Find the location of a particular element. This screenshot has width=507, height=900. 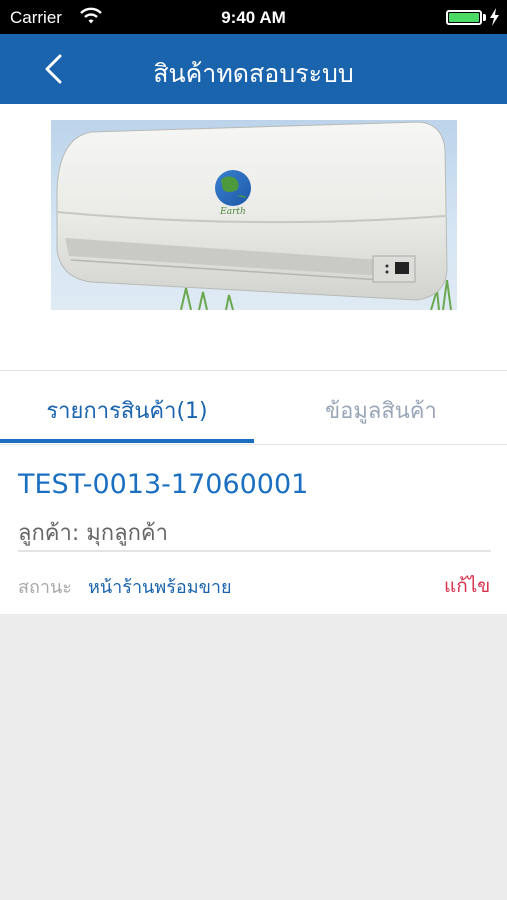

status-bar: Carrier 9:40 AM is located at coordinates (253, 17).